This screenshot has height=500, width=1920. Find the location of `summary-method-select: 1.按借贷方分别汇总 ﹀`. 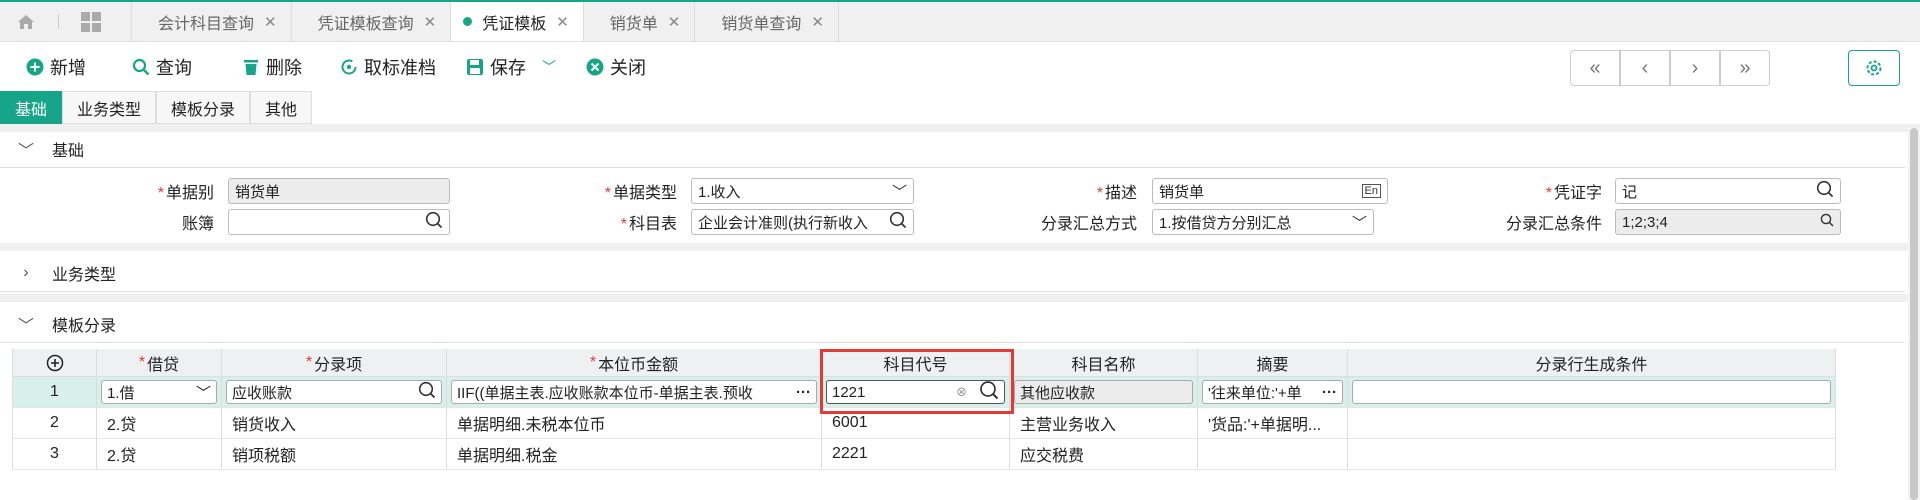

summary-method-select: 1.按借贷方分别汇总 ﹀ is located at coordinates (1263, 222).